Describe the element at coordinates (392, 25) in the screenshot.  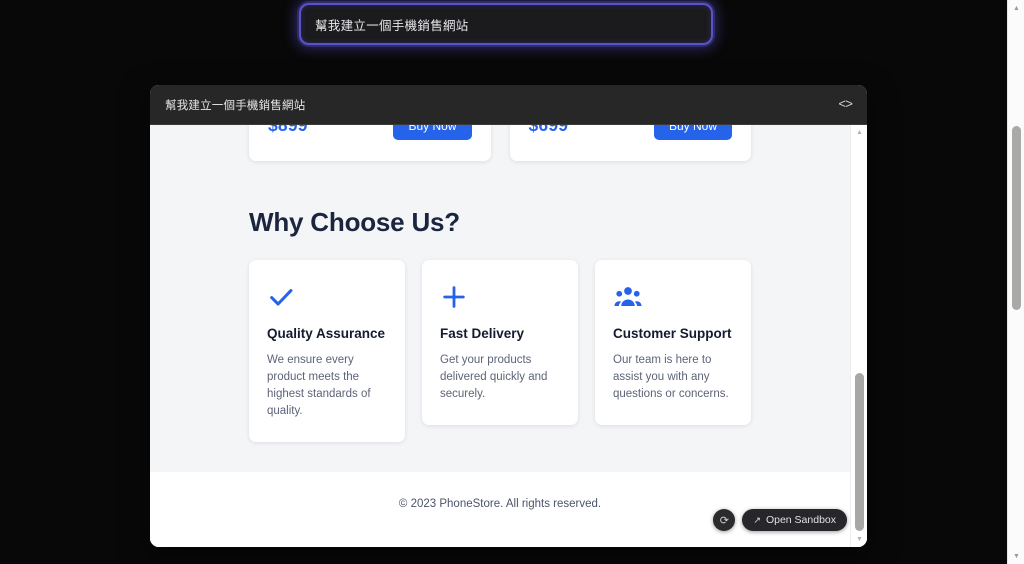
I see `prompt-input-value: 幫我建立一個手機銷售網站` at that location.